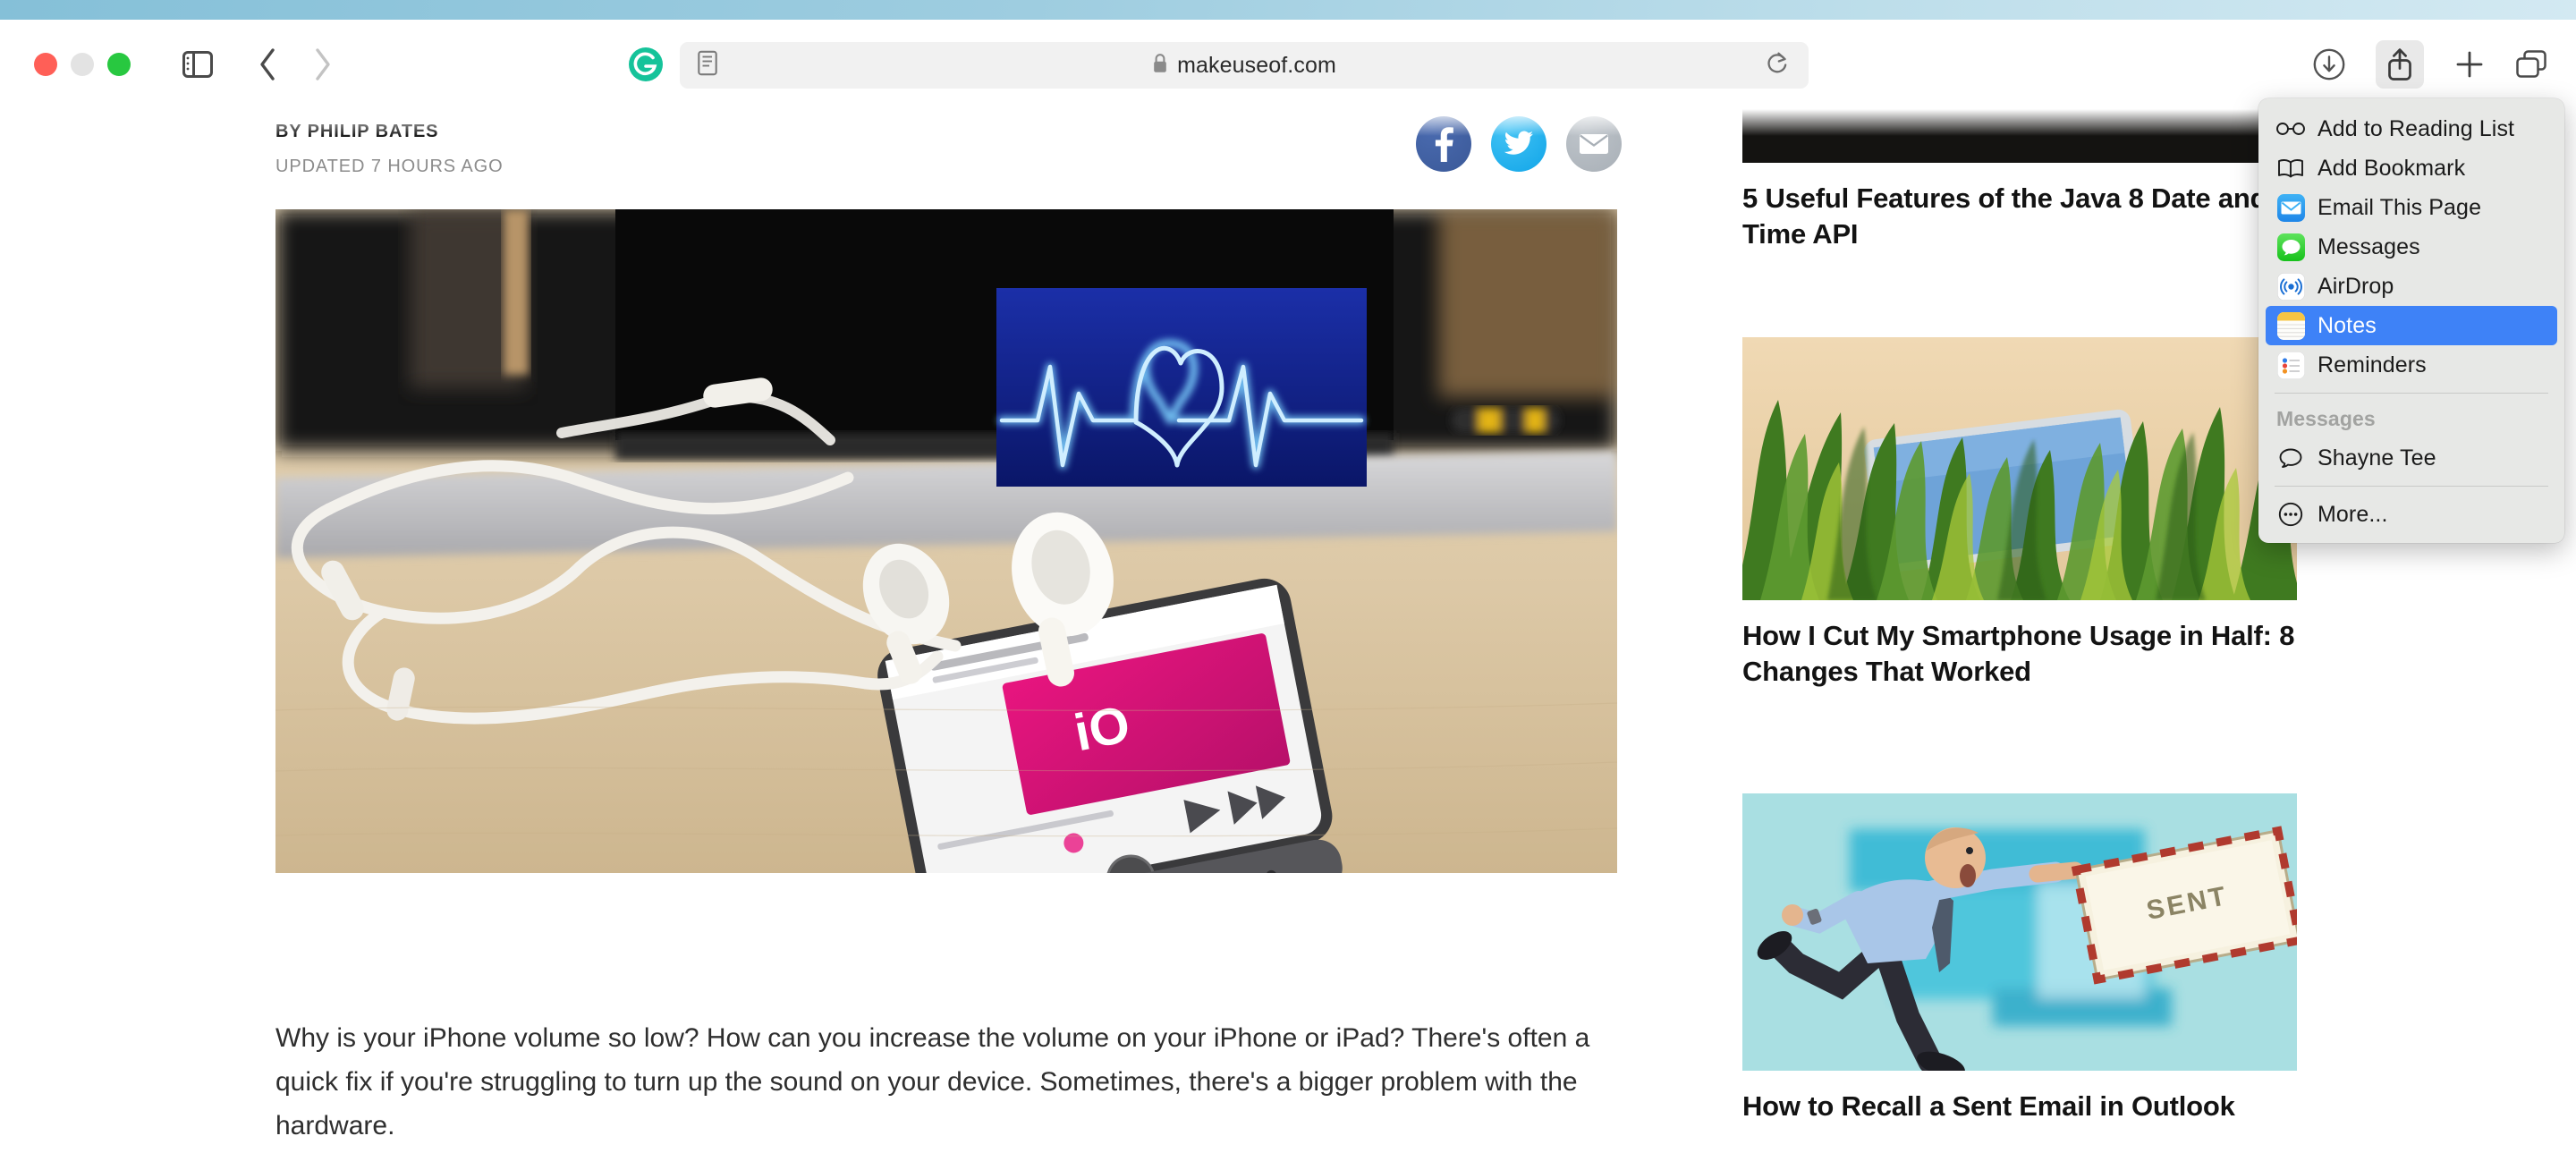 Image resolution: width=2576 pixels, height=1153 pixels. Describe the element at coordinates (45, 65) in the screenshot. I see `close-window-button` at that location.